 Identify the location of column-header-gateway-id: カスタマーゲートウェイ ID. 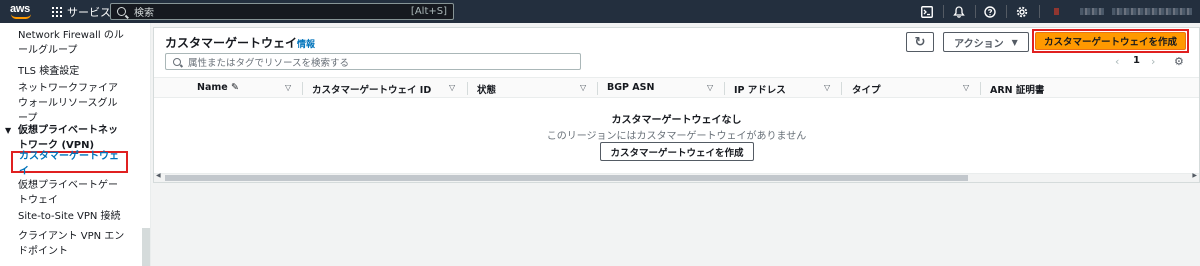
(371, 89).